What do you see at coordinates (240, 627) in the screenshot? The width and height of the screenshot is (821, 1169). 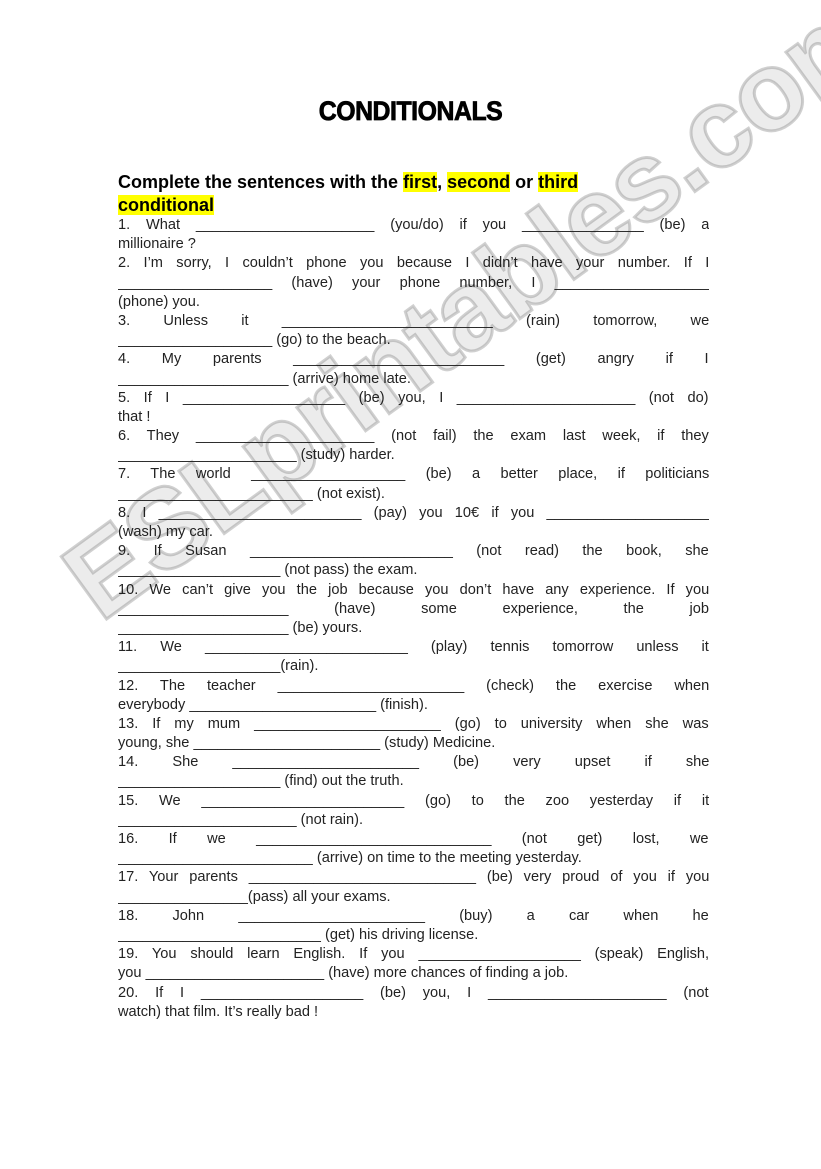 I see `exercise-line: _____________________ (be) yours.` at bounding box center [240, 627].